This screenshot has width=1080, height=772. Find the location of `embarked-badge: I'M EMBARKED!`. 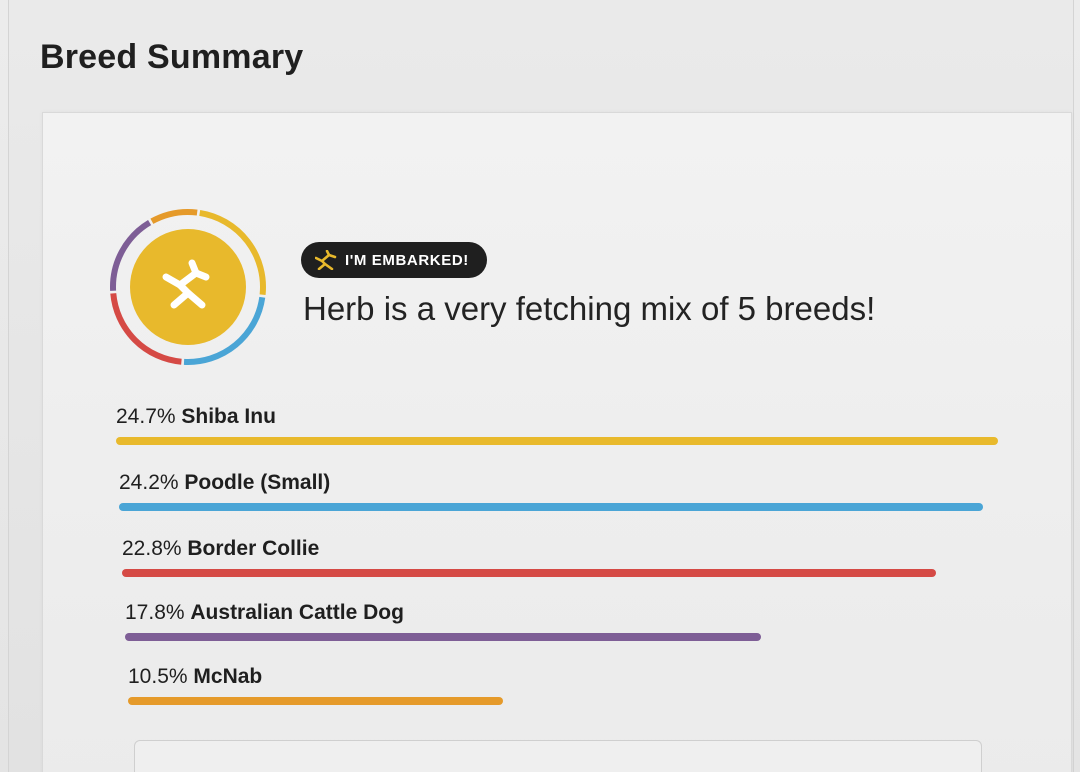

embarked-badge: I'M EMBARKED! is located at coordinates (394, 260).